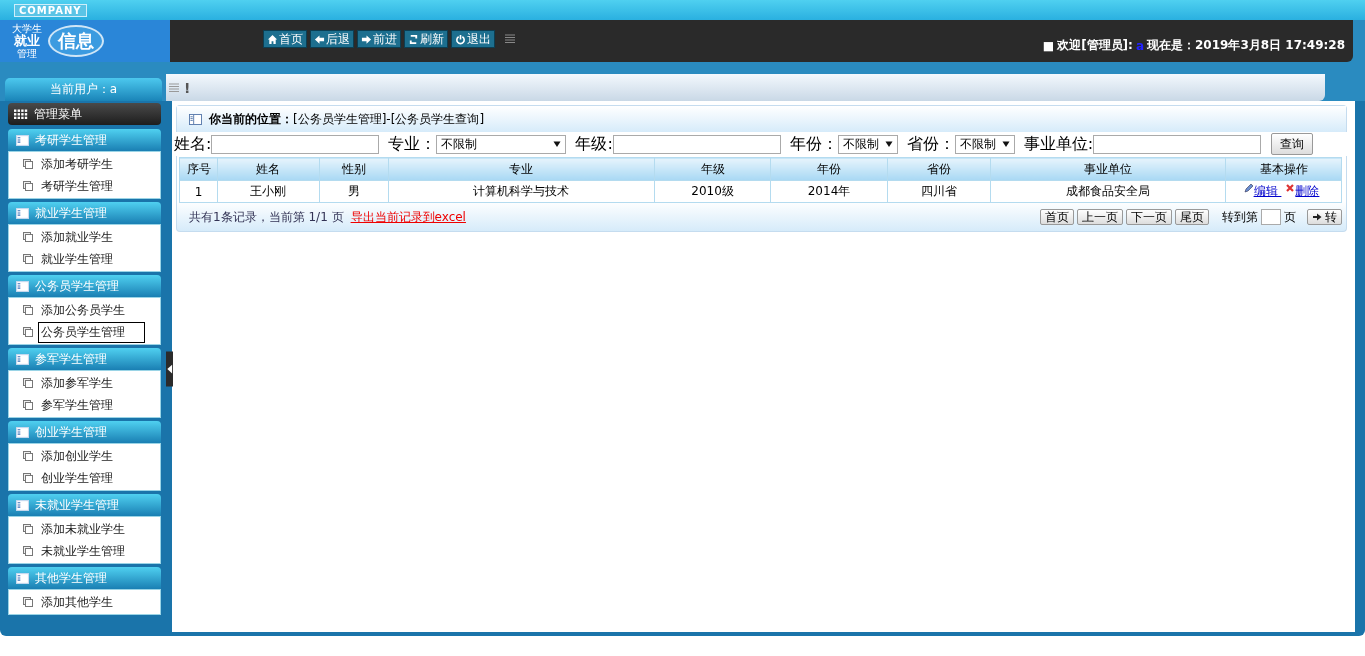 This screenshot has width=1365, height=656. What do you see at coordinates (91, 383) in the screenshot?
I see `menu-item: 添加参军学生` at bounding box center [91, 383].